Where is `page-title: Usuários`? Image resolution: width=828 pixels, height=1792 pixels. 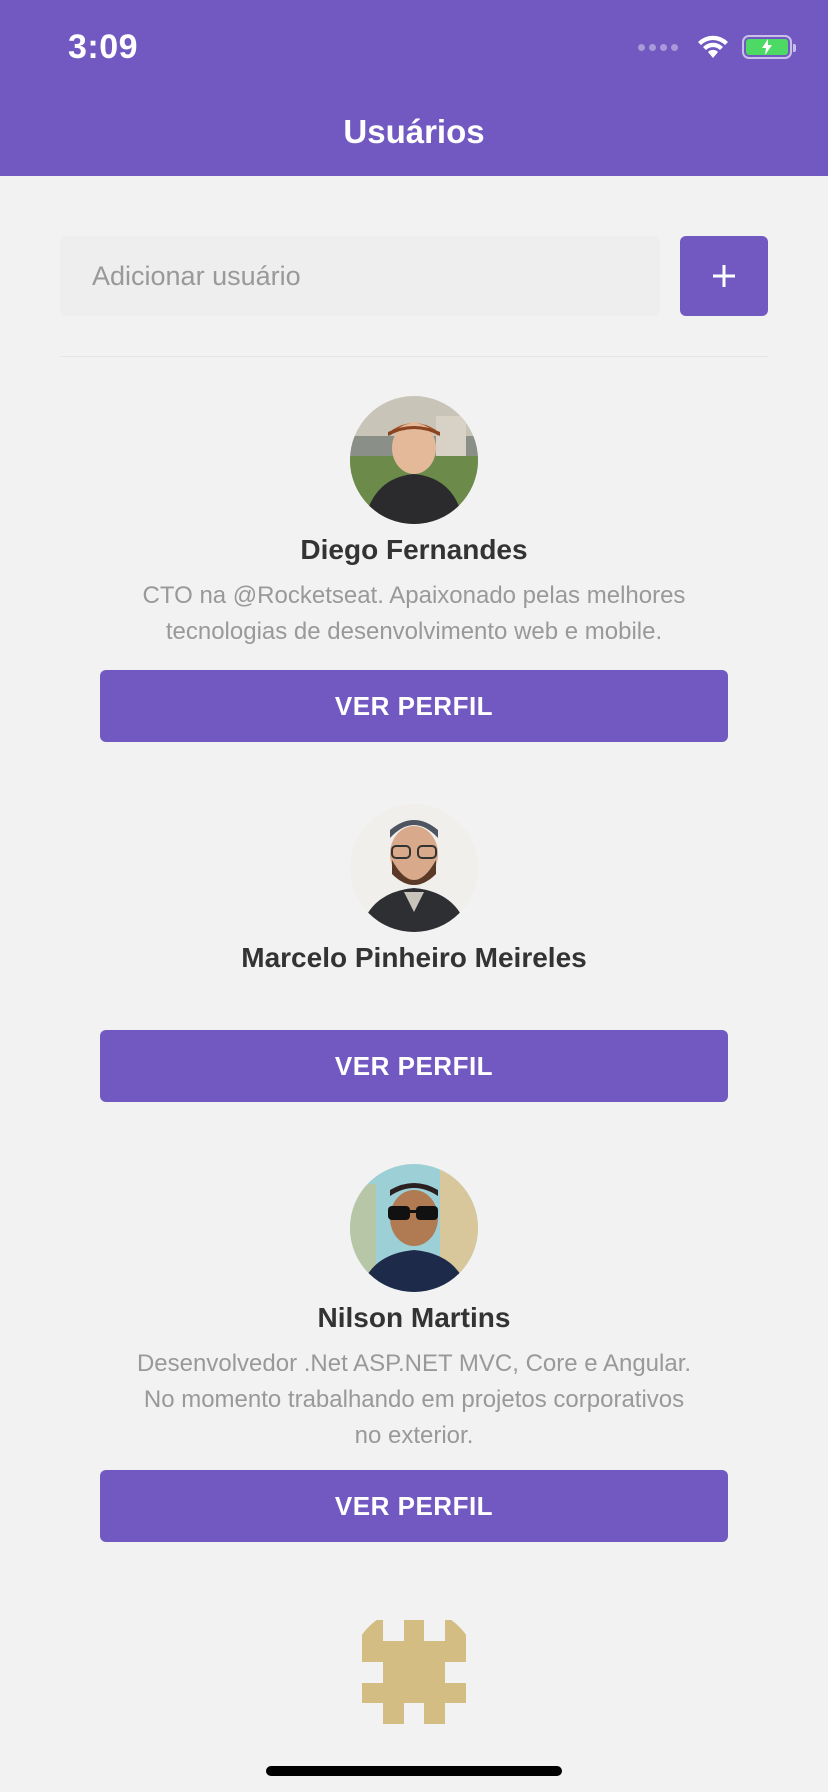 page-title: Usuários is located at coordinates (414, 131).